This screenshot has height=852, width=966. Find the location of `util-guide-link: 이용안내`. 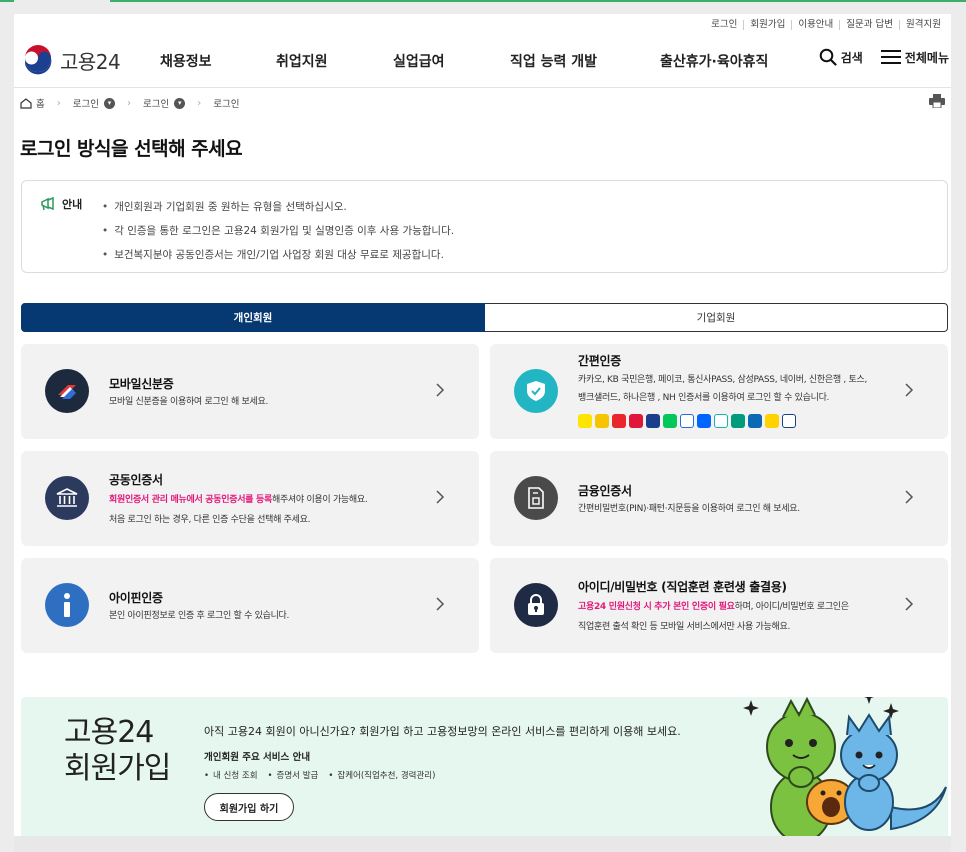

util-guide-link: 이용안내 is located at coordinates (815, 25).